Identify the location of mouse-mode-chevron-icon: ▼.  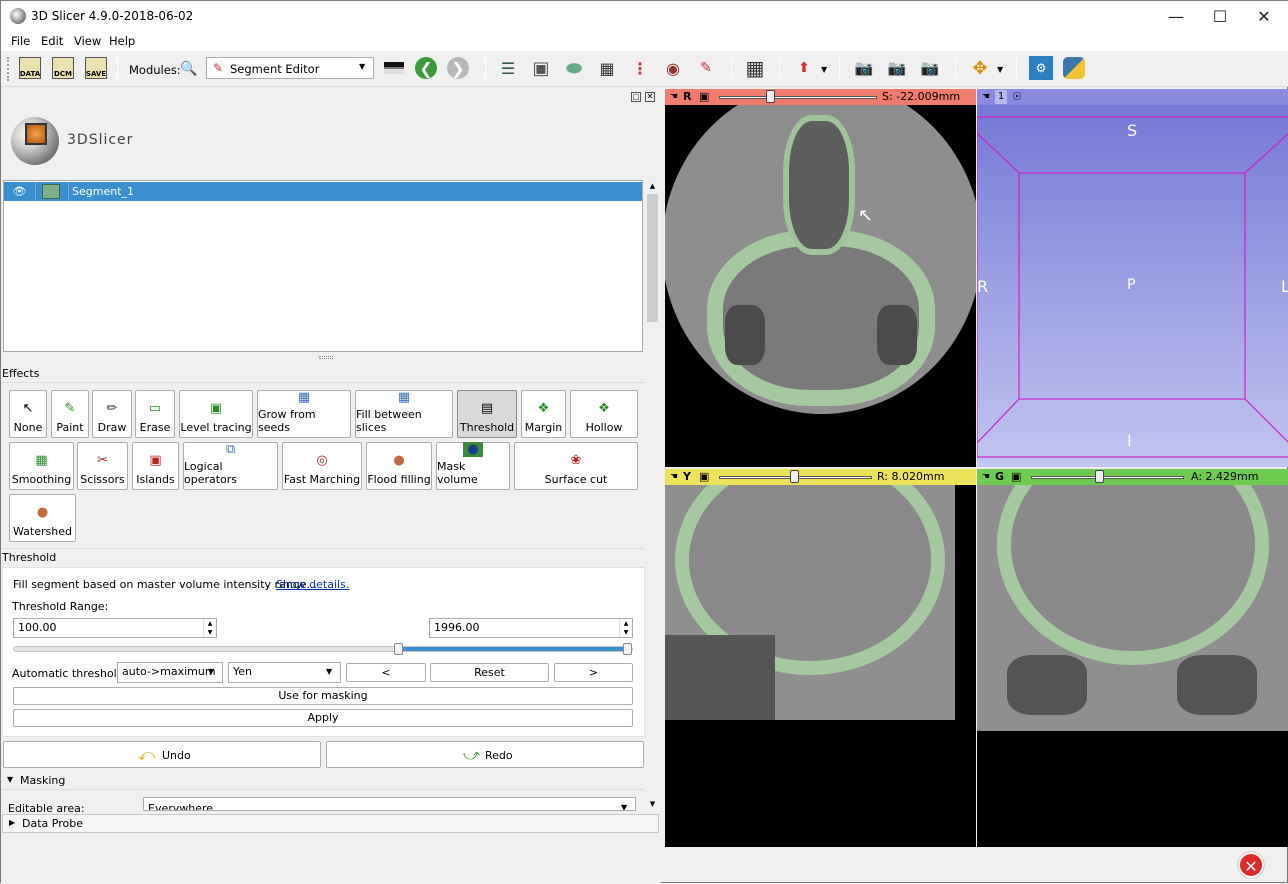
(824, 69).